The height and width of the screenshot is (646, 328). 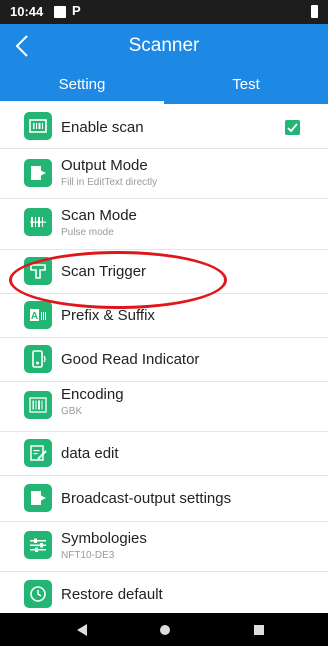 What do you see at coordinates (130, 359) in the screenshot?
I see `good-read-indicator-label: Good Read Indicator` at bounding box center [130, 359].